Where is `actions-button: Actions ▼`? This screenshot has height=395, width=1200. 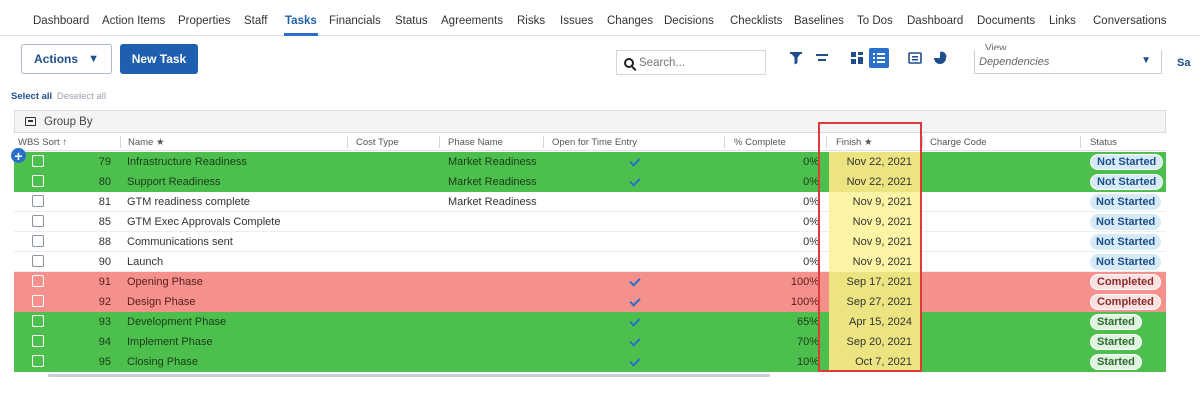
actions-button: Actions ▼ is located at coordinates (66, 59).